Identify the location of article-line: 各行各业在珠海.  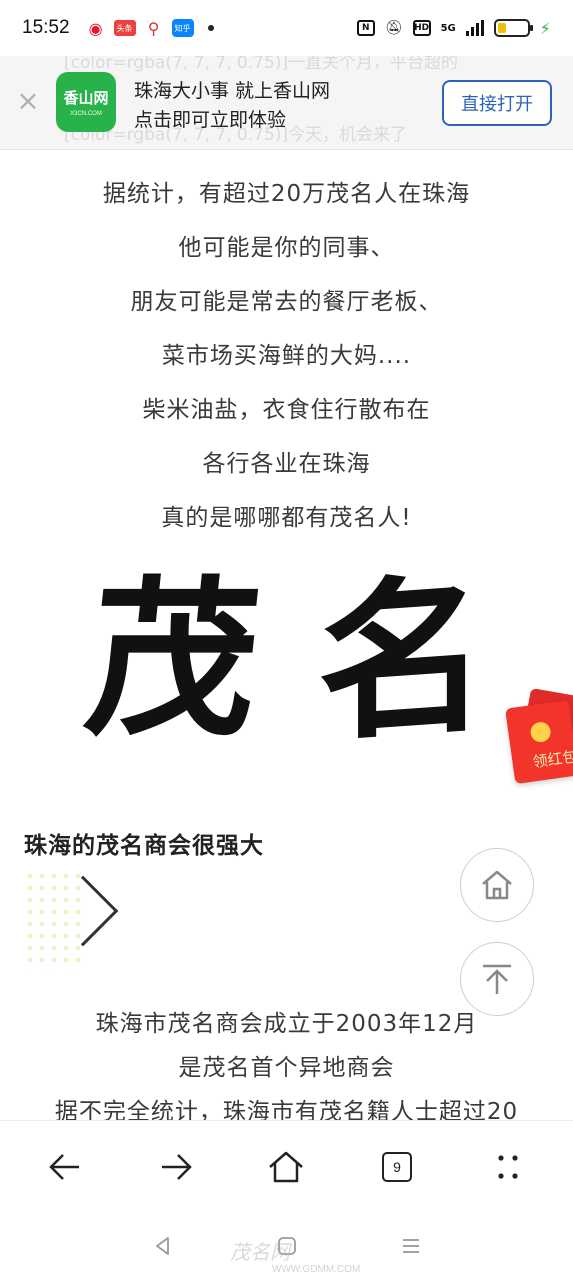
(286, 464).